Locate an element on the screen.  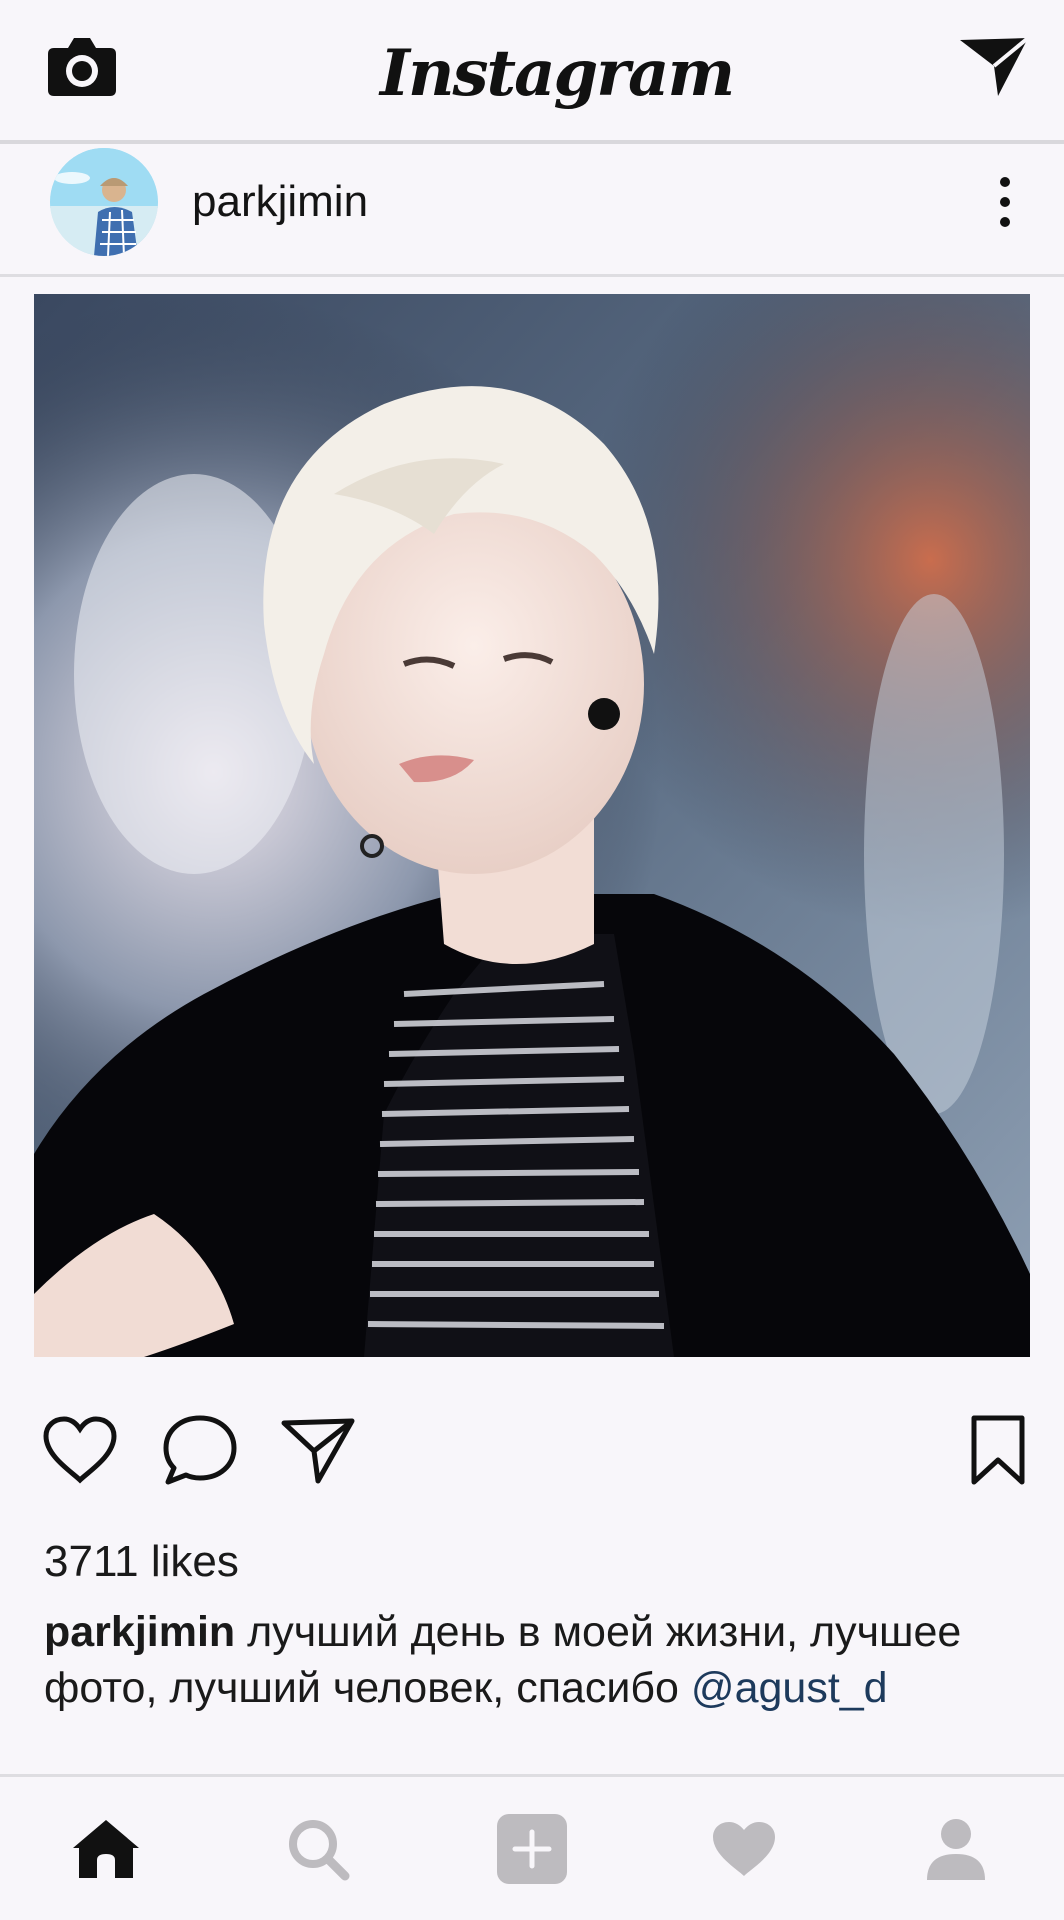
post-username: parkjimin is located at coordinates (280, 202).